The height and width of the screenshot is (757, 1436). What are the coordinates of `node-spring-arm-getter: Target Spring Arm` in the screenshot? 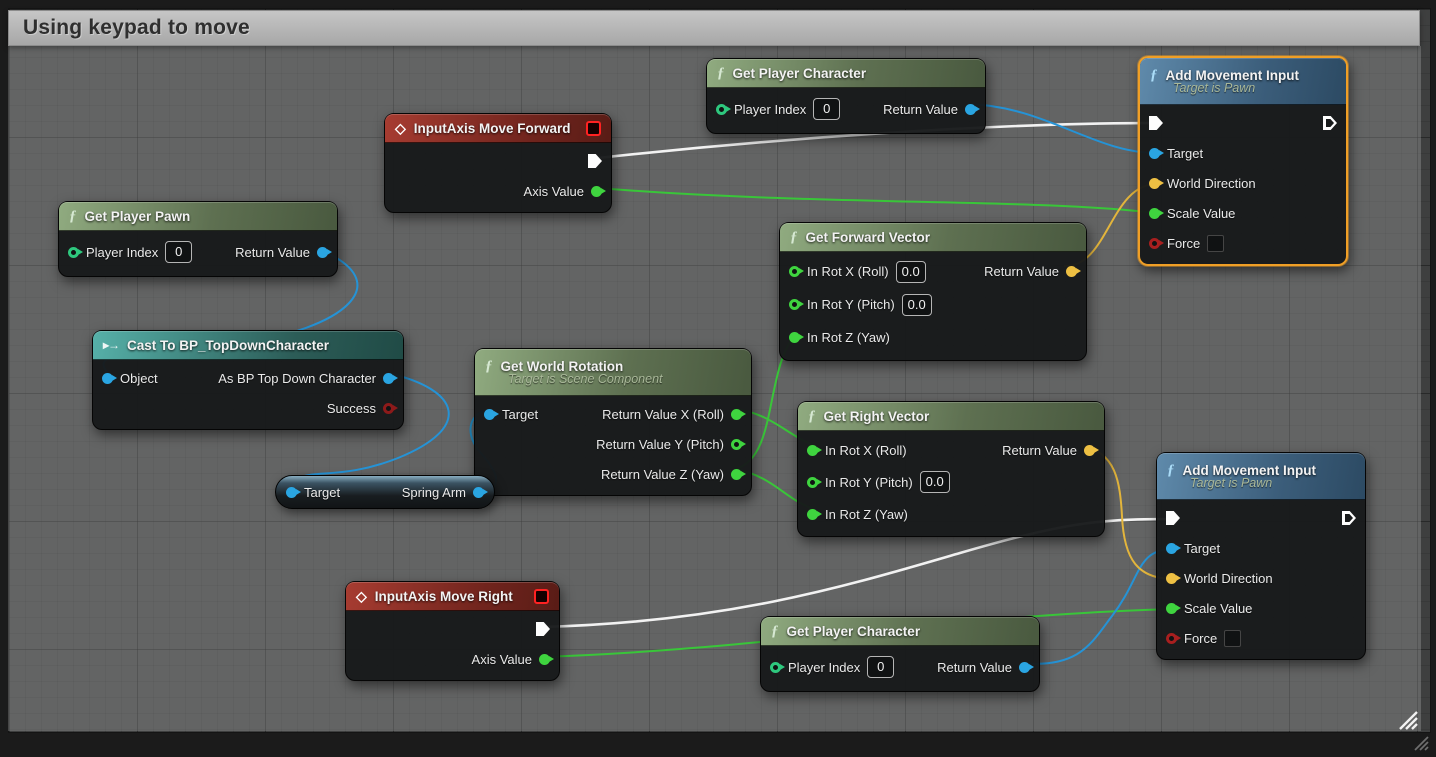 It's located at (385, 492).